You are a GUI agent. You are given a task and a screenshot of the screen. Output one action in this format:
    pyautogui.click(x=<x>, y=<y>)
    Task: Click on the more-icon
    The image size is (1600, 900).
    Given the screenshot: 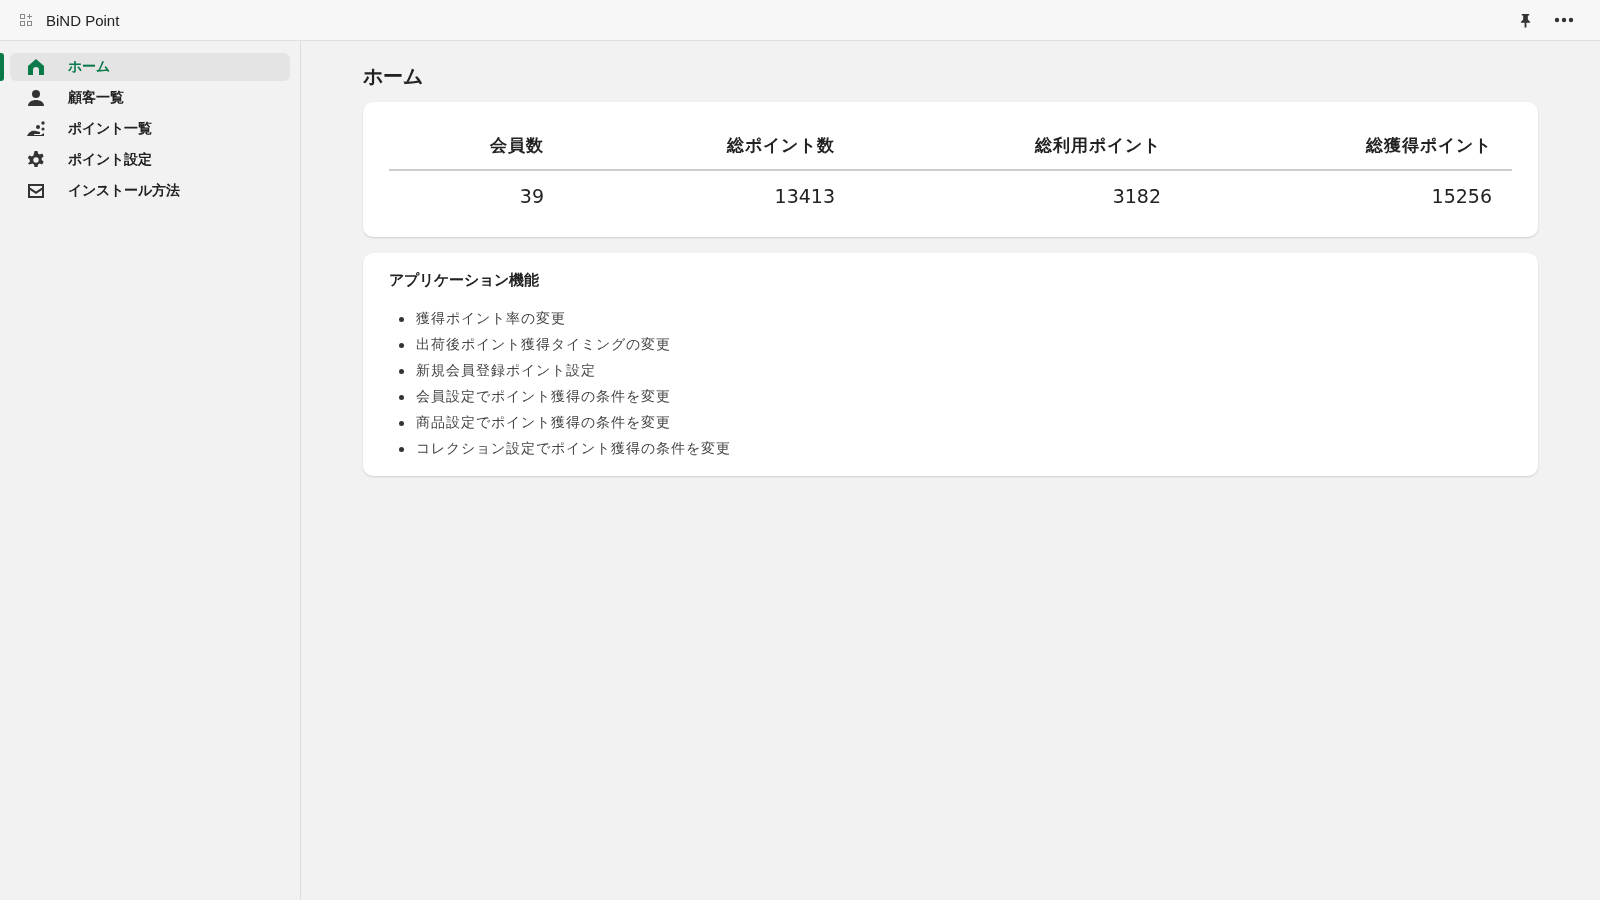 What is the action you would take?
    pyautogui.click(x=1564, y=20)
    